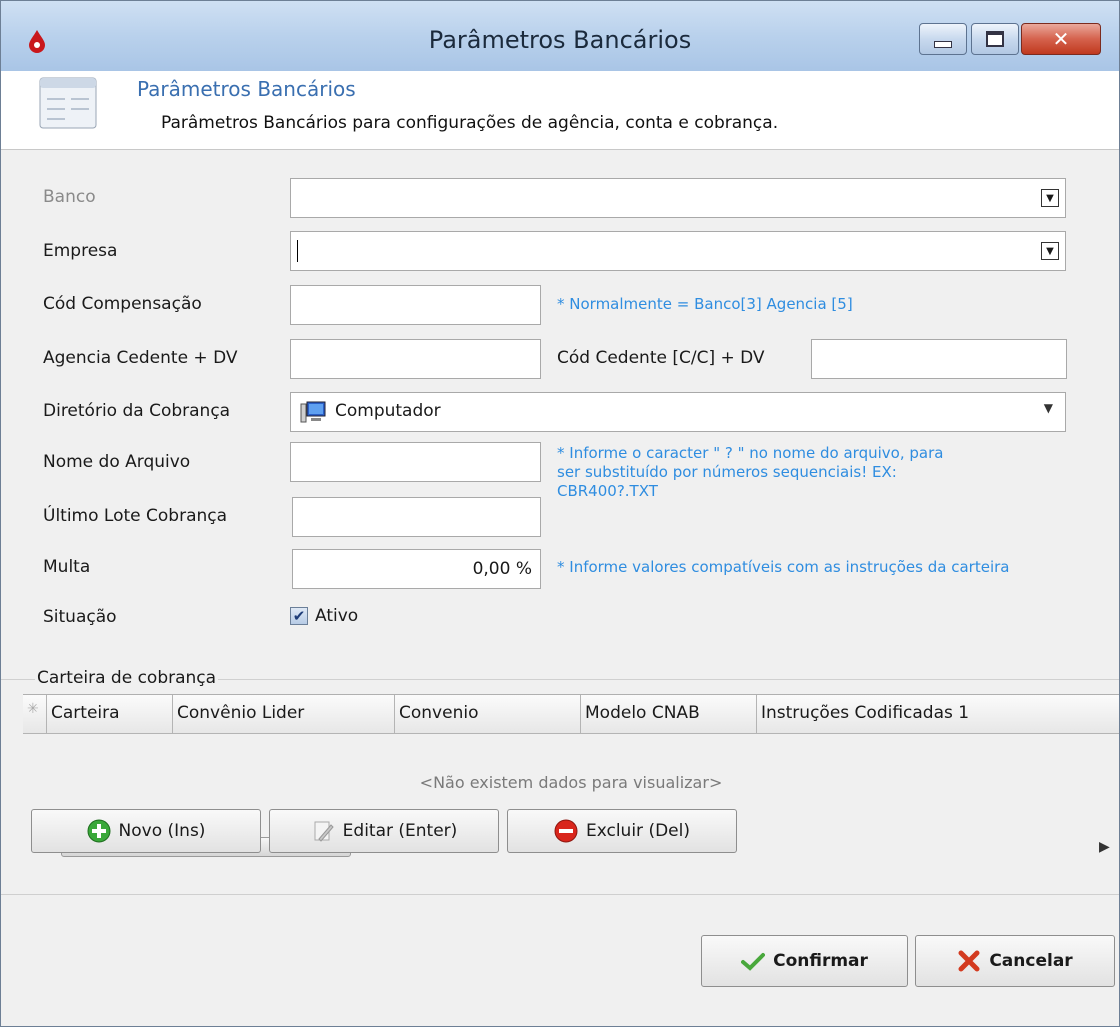  I want to click on novo-button: Novo (Ins), so click(146, 831).